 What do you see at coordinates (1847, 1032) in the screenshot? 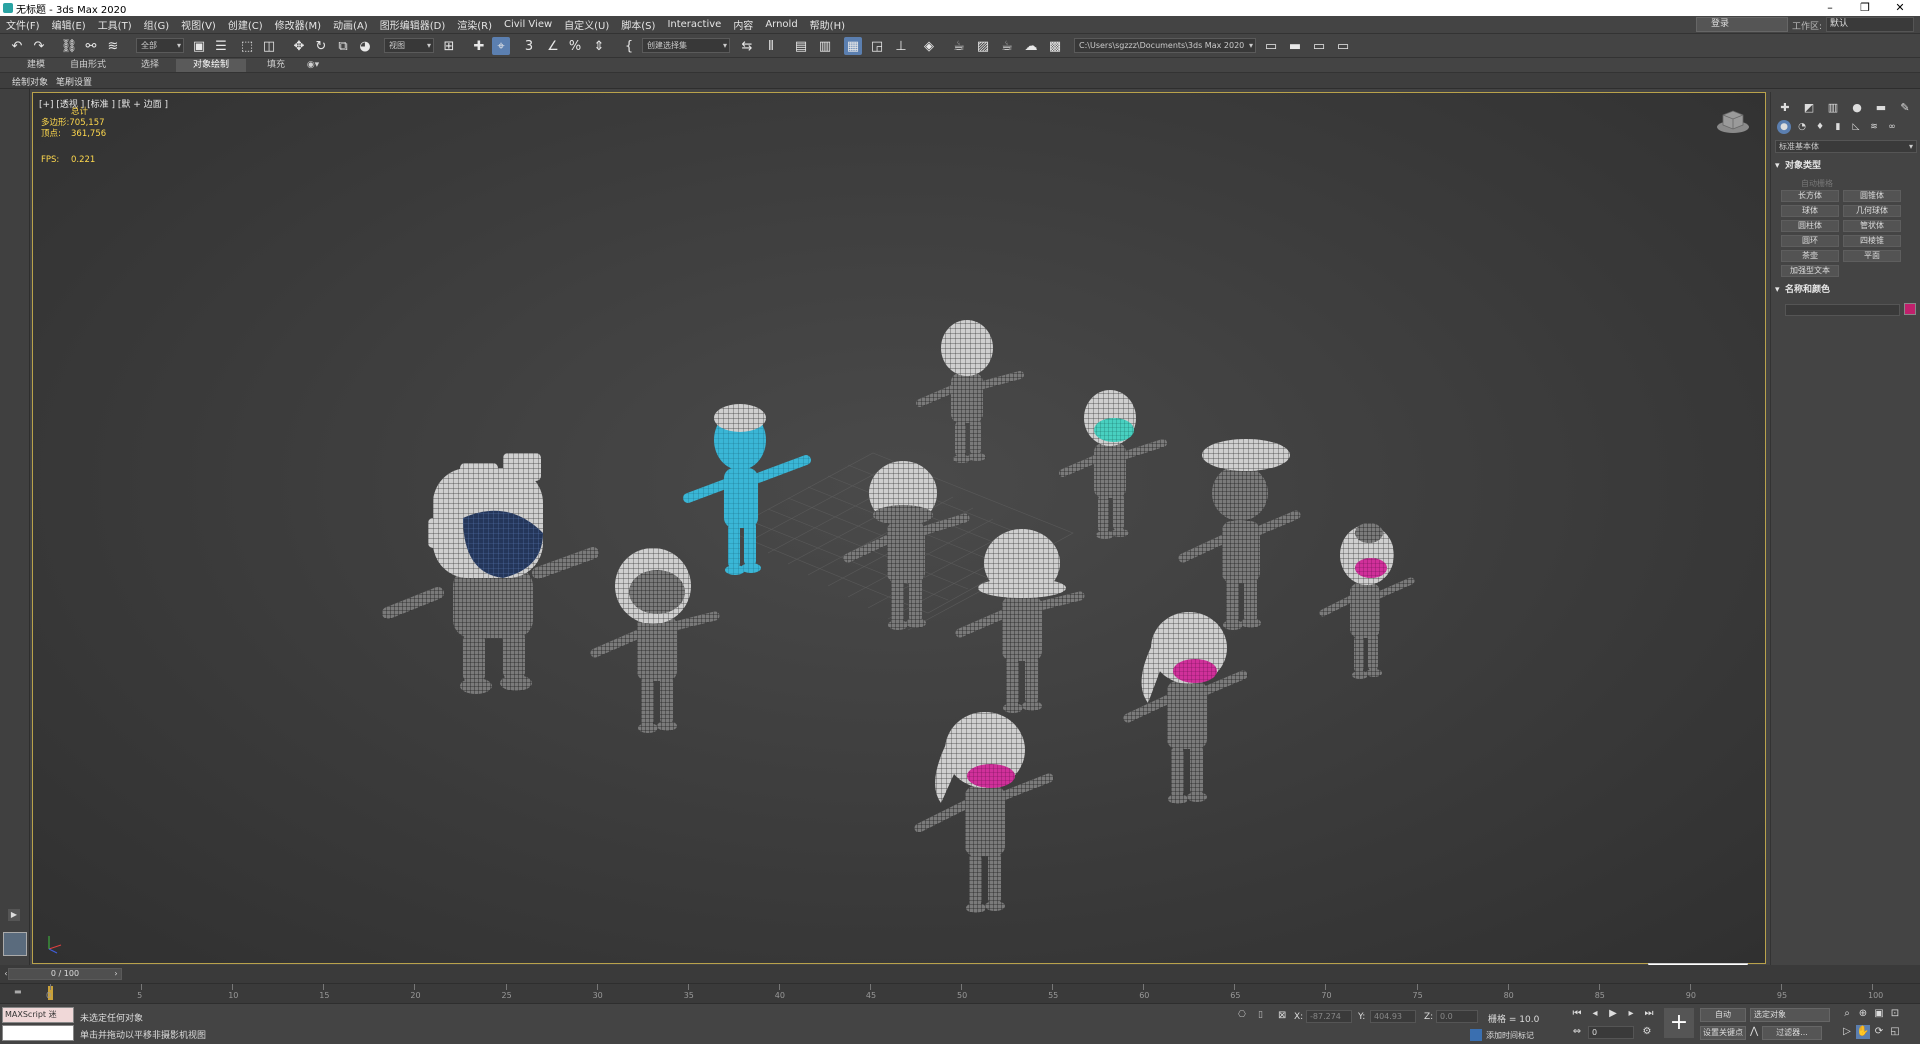
I see `fov-icon: ▷` at bounding box center [1847, 1032].